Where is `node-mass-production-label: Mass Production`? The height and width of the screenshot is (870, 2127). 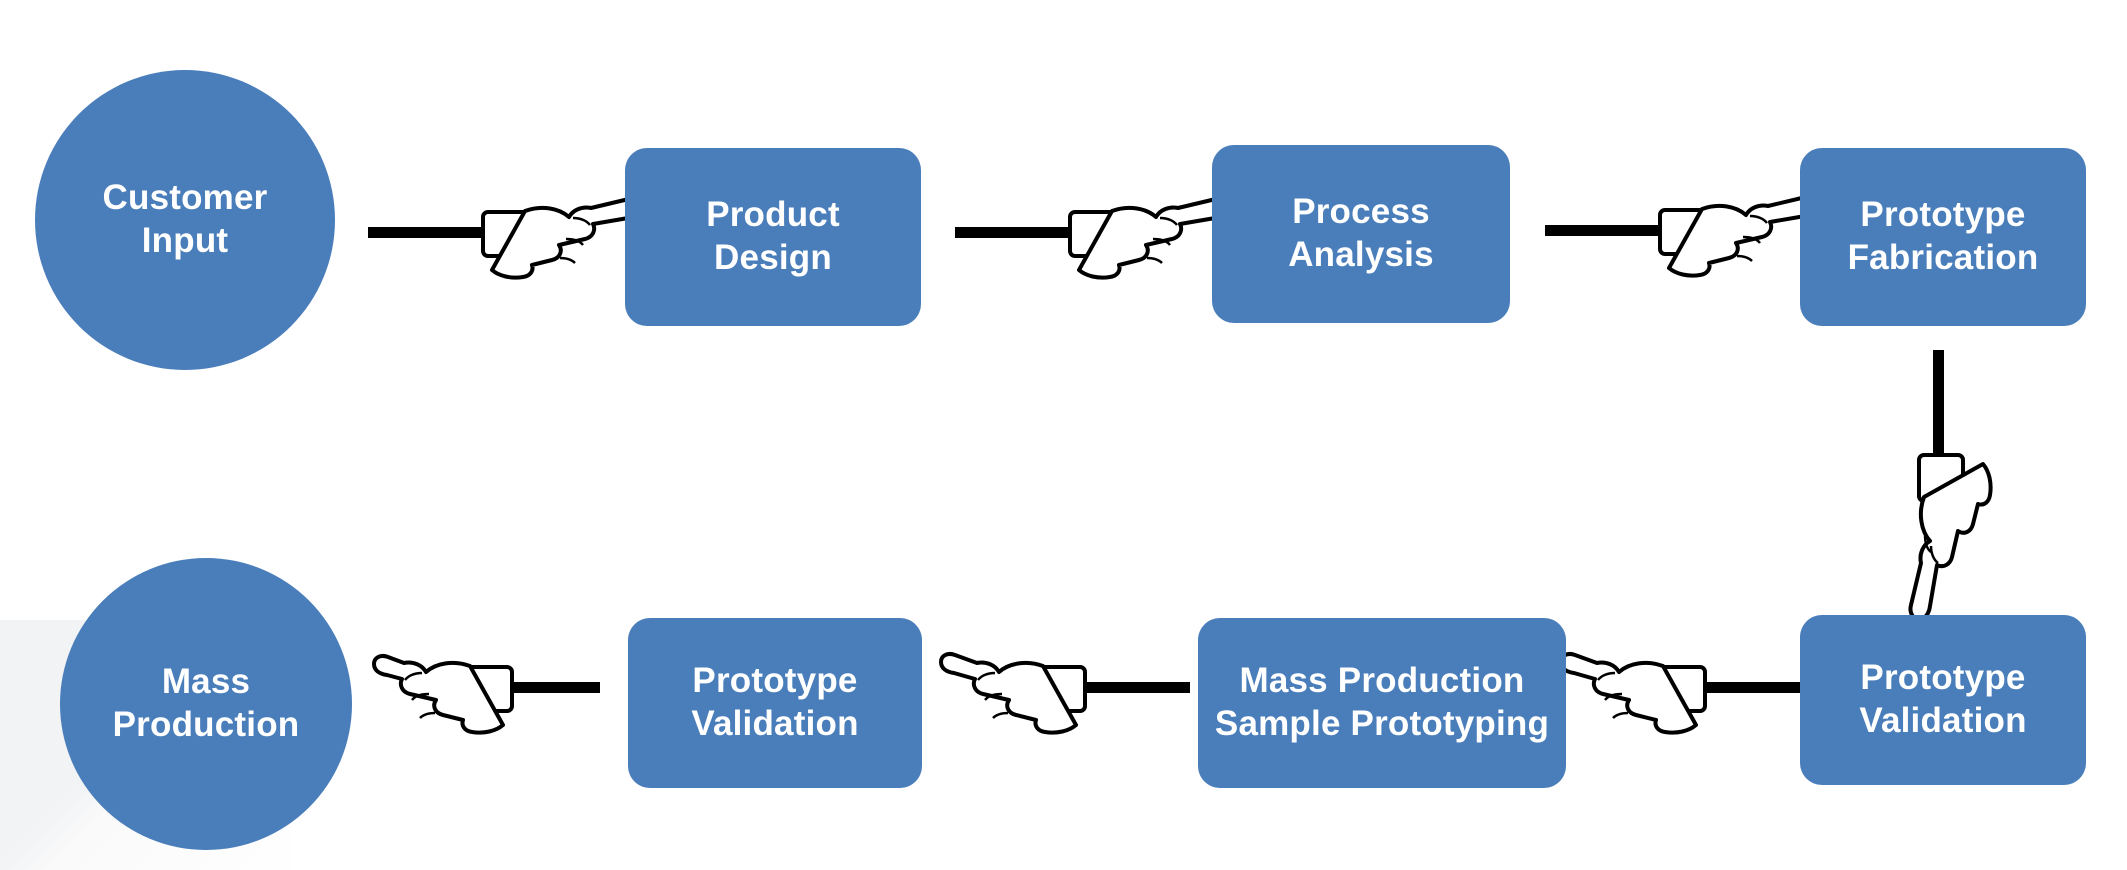 node-mass-production-label: Mass Production is located at coordinates (206, 703).